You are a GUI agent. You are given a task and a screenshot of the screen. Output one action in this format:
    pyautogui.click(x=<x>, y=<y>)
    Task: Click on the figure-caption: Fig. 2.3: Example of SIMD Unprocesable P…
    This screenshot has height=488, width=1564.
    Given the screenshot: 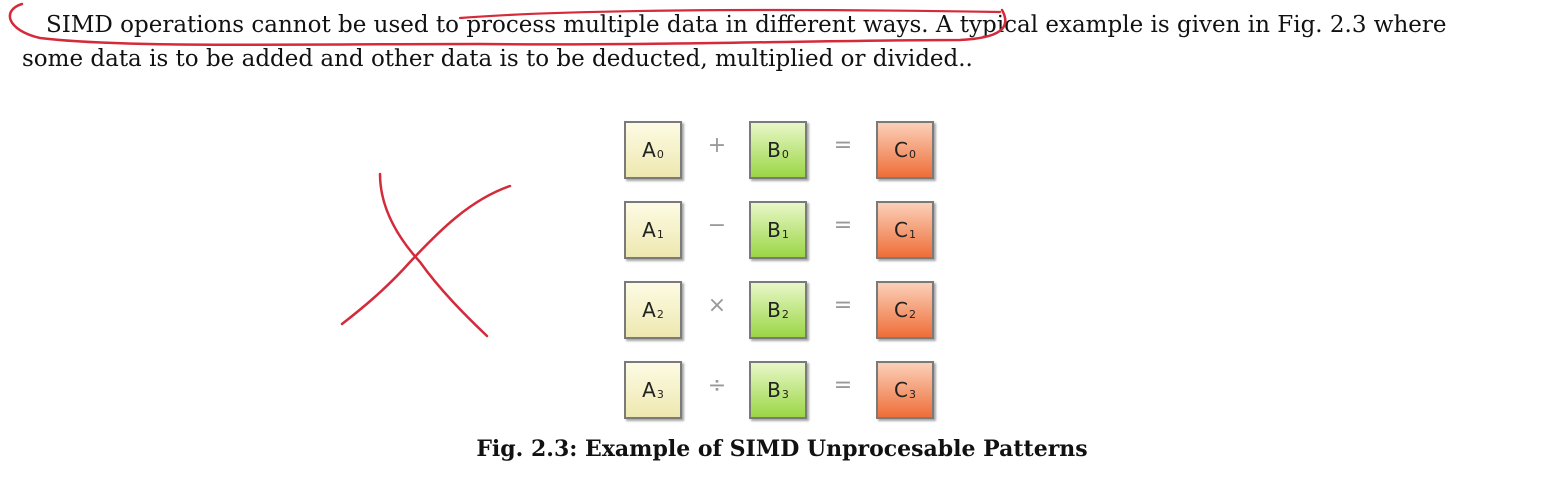 What is the action you would take?
    pyautogui.click(x=782, y=449)
    